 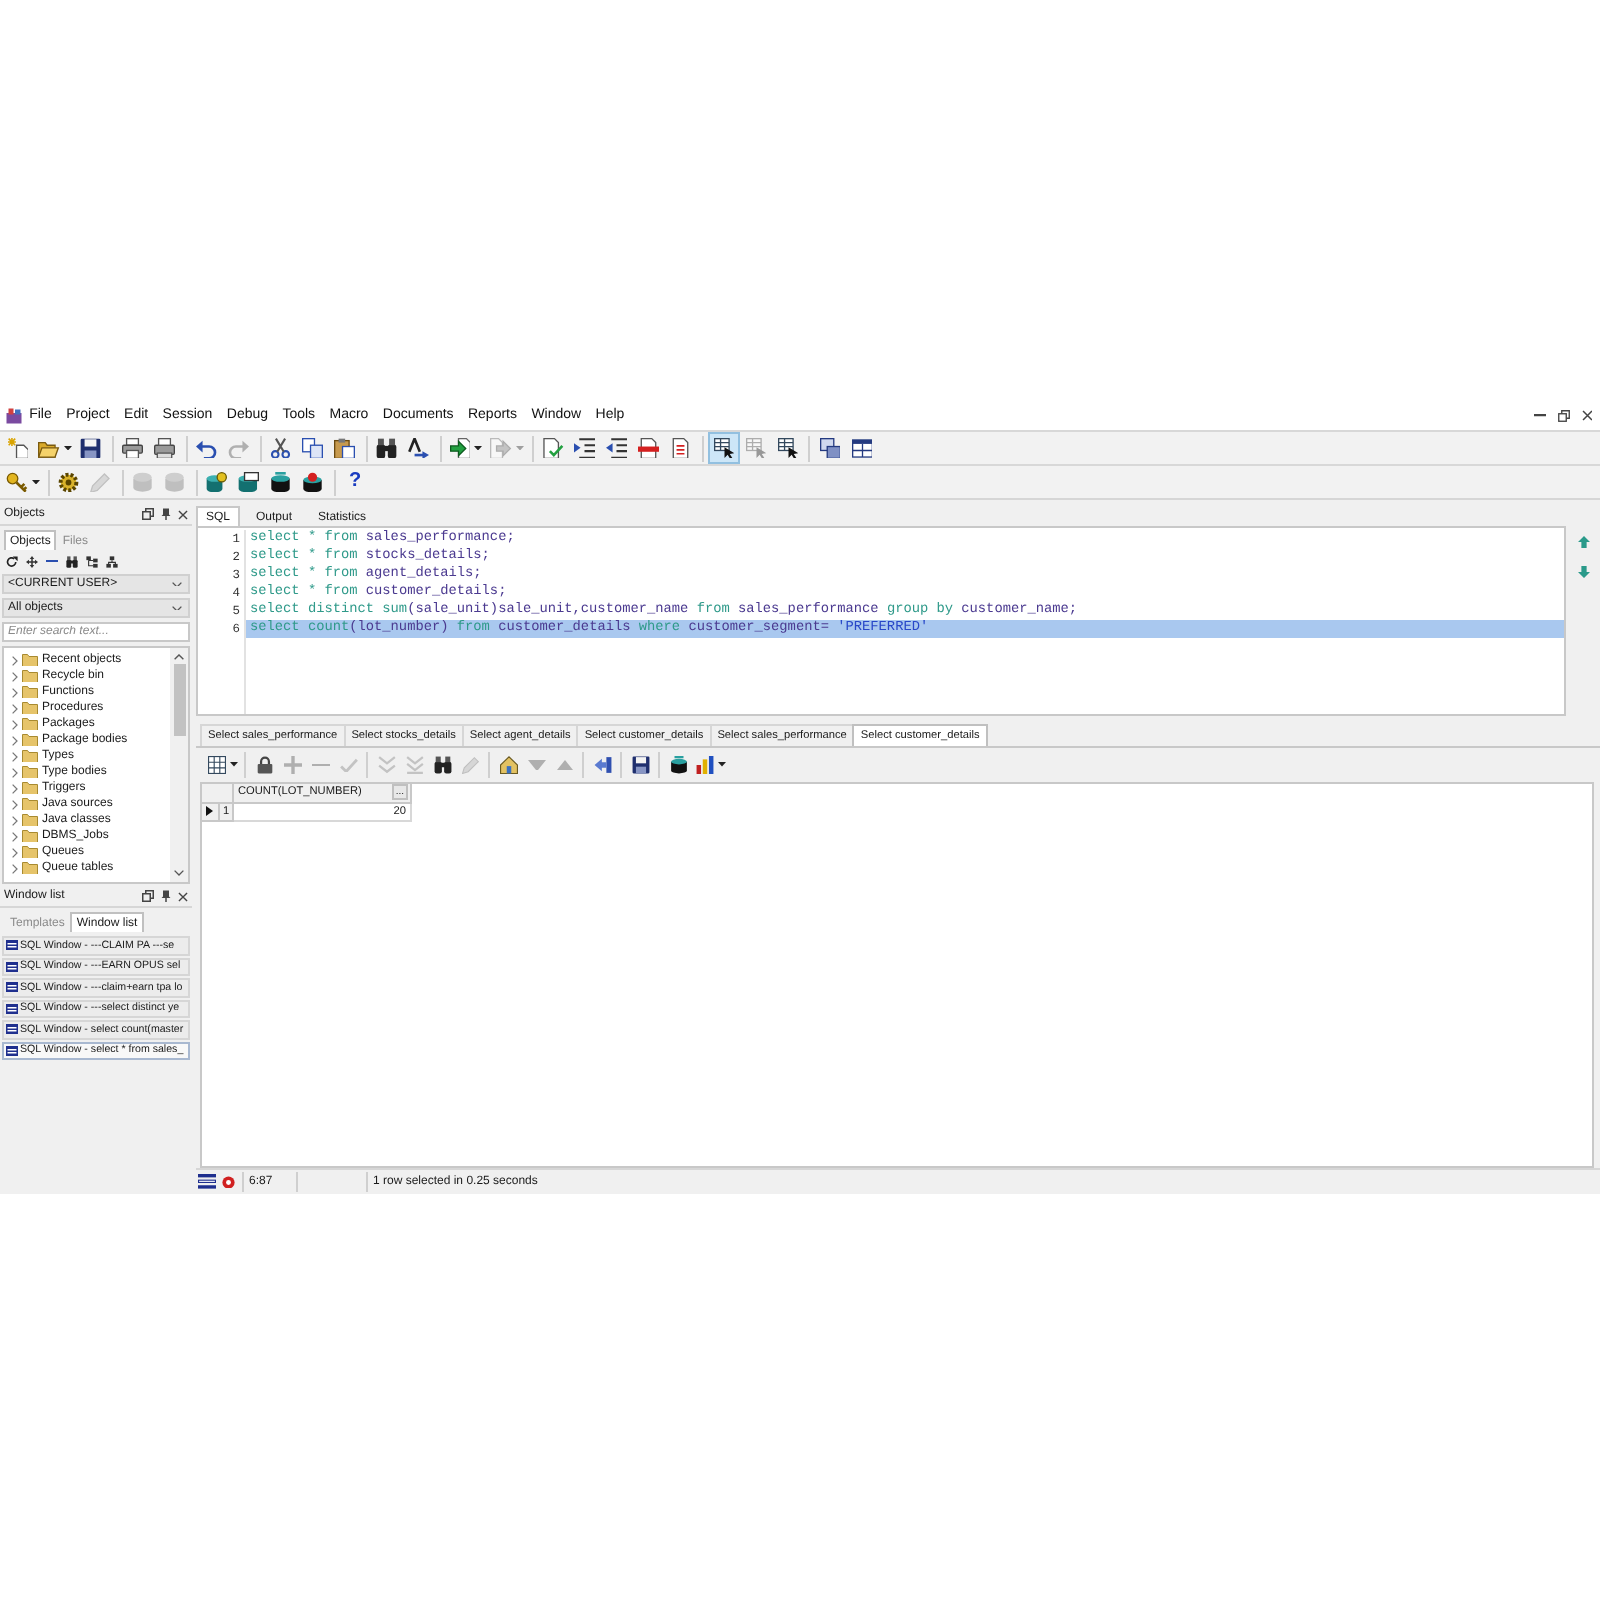 I want to click on minus-icon, so click(x=52, y=561).